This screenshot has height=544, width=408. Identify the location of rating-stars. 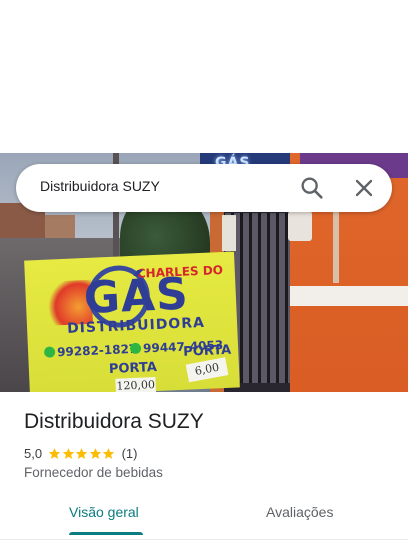
(82, 453).